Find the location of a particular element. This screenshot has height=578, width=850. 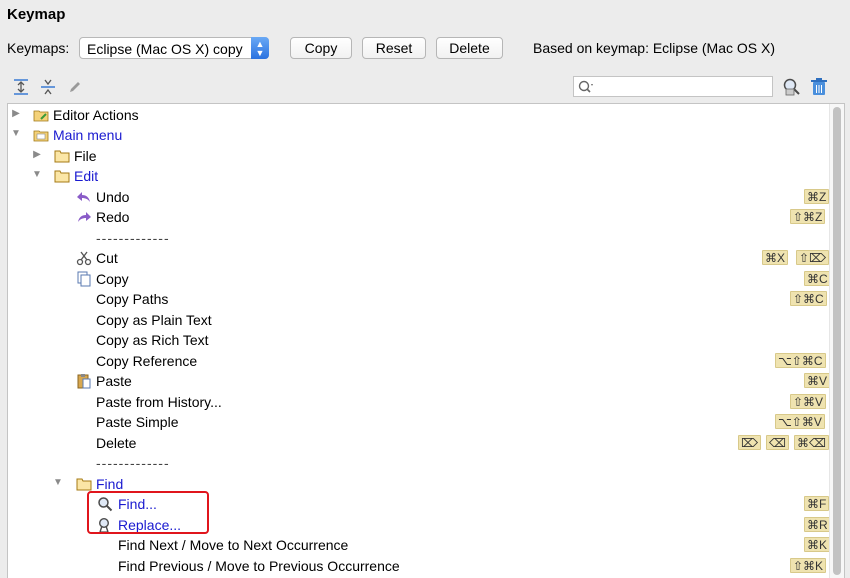

keymap-combobox: Eclipse (Mac OS X) copy ▲ ▼ is located at coordinates (174, 48).